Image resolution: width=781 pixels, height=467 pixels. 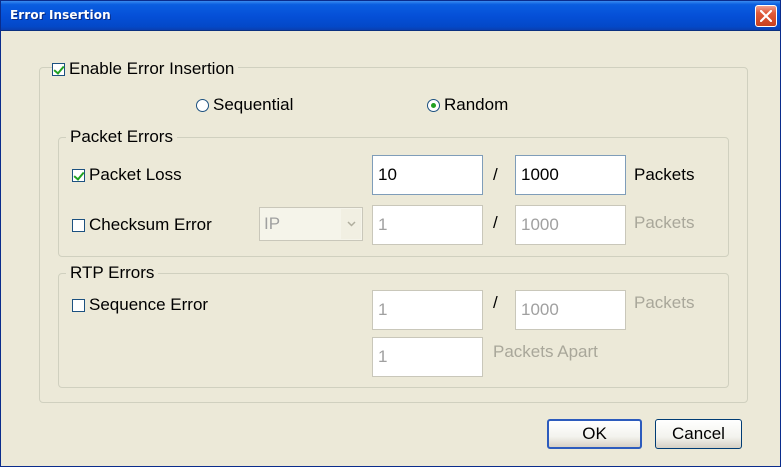 I want to click on chevron-down-icon, so click(x=351, y=224).